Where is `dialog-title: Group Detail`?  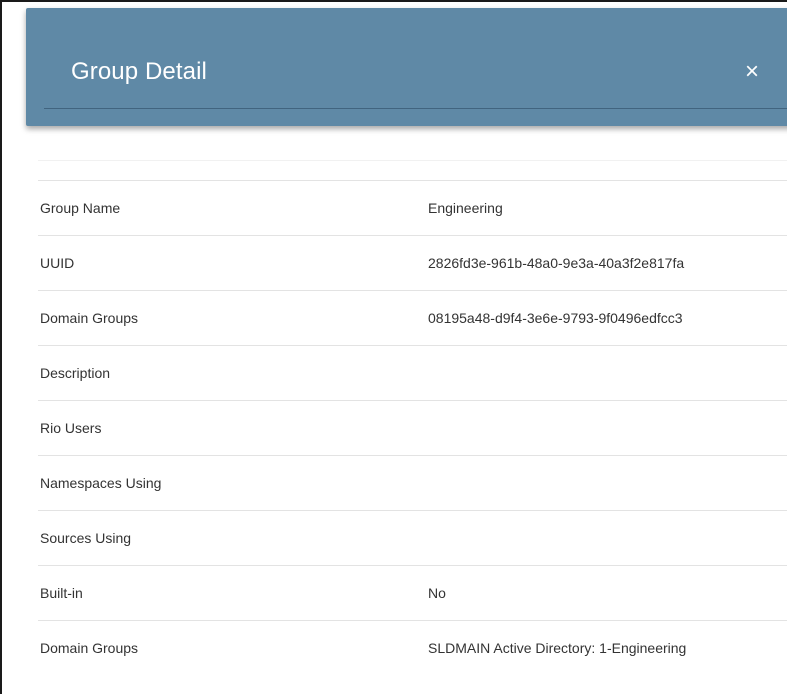
dialog-title: Group Detail is located at coordinates (139, 71).